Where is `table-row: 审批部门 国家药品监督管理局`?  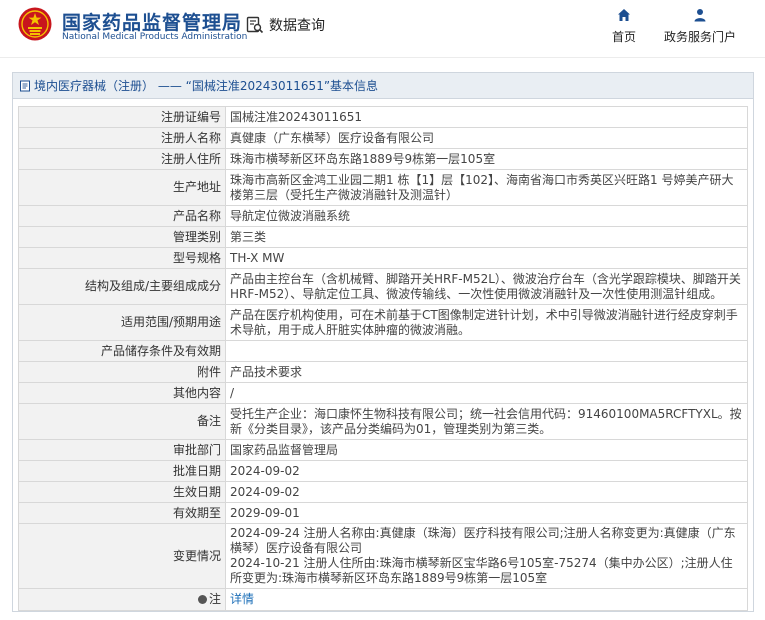
table-row: 审批部门 国家药品监督管理局 is located at coordinates (383, 450).